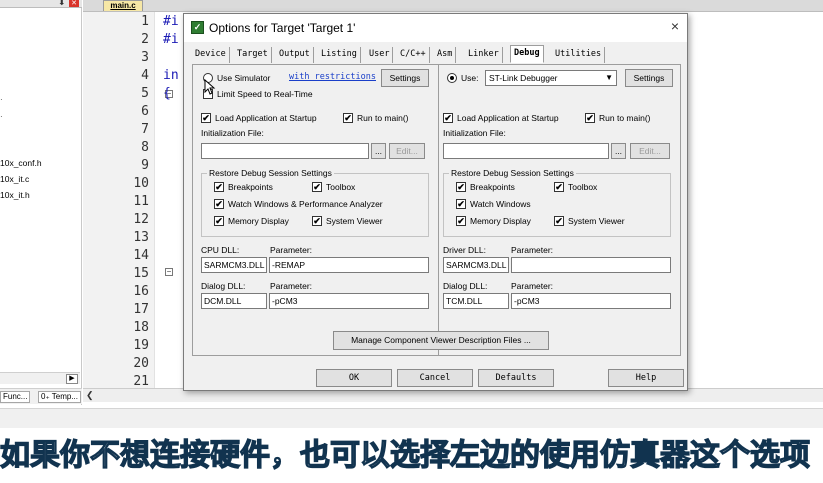  Describe the element at coordinates (141, 309) in the screenshot. I see `line-number: 17` at that location.